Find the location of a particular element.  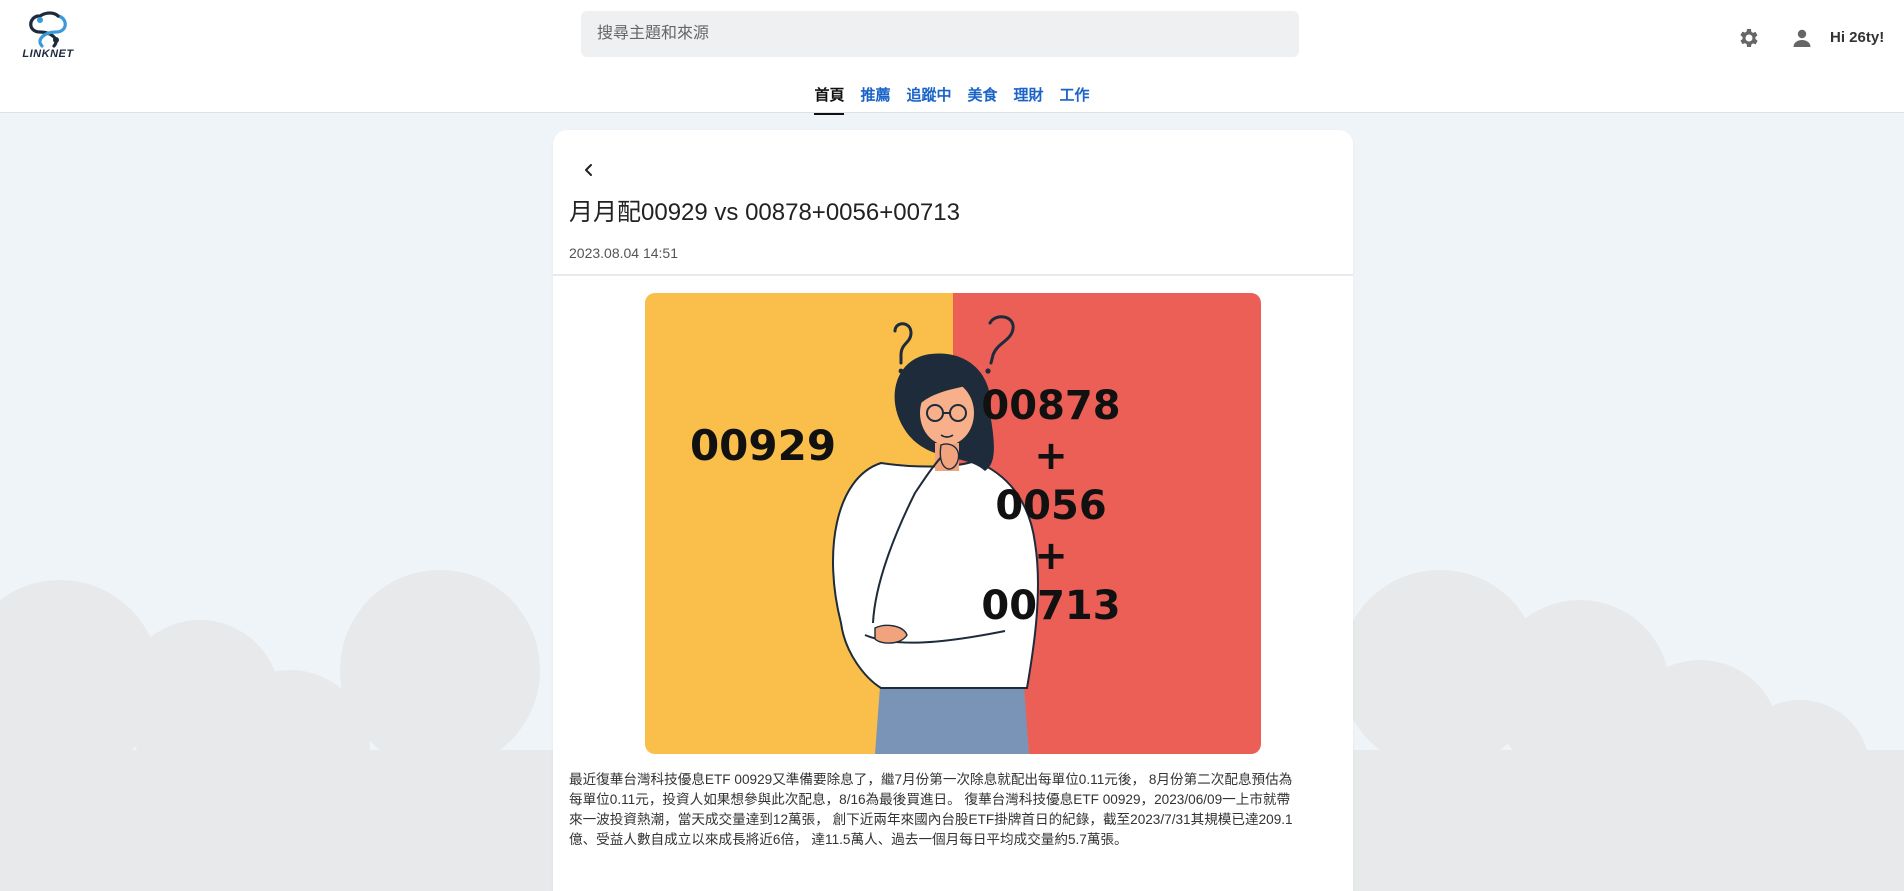

search-input is located at coordinates (940, 34).